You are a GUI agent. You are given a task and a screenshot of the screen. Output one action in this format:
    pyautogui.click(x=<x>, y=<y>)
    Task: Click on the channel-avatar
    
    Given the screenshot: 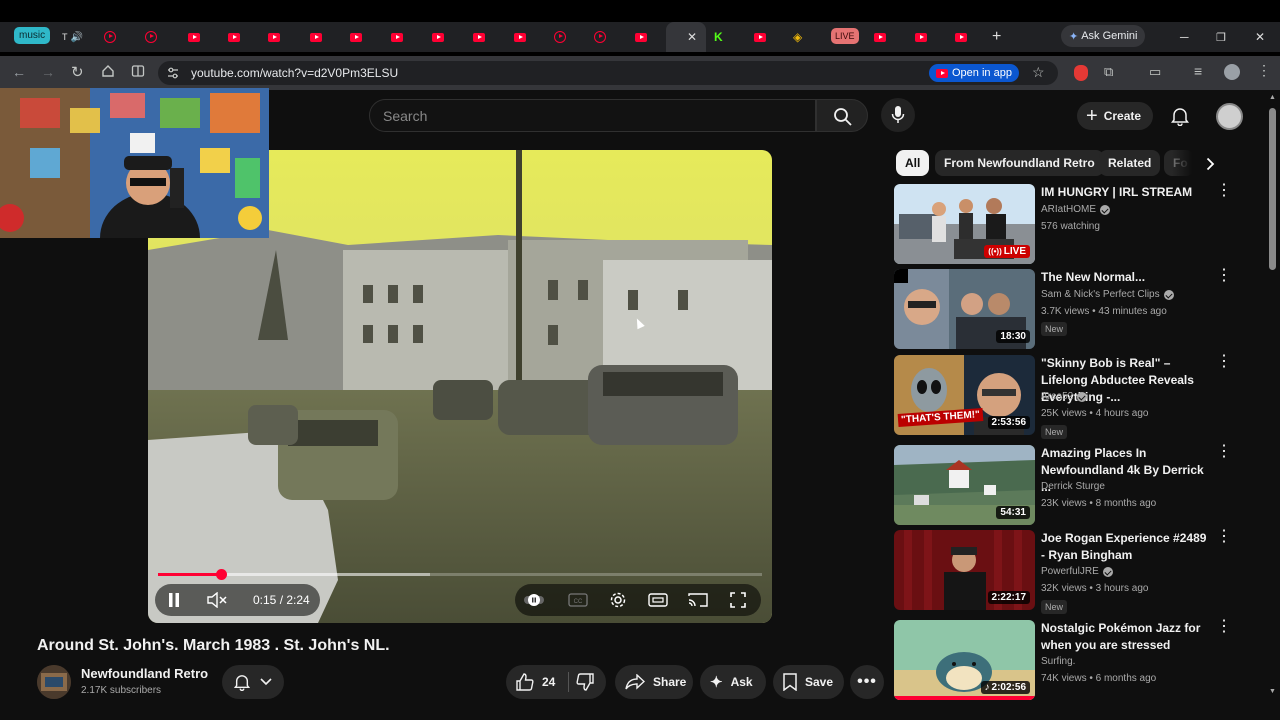 What is the action you would take?
    pyautogui.click(x=54, y=682)
    